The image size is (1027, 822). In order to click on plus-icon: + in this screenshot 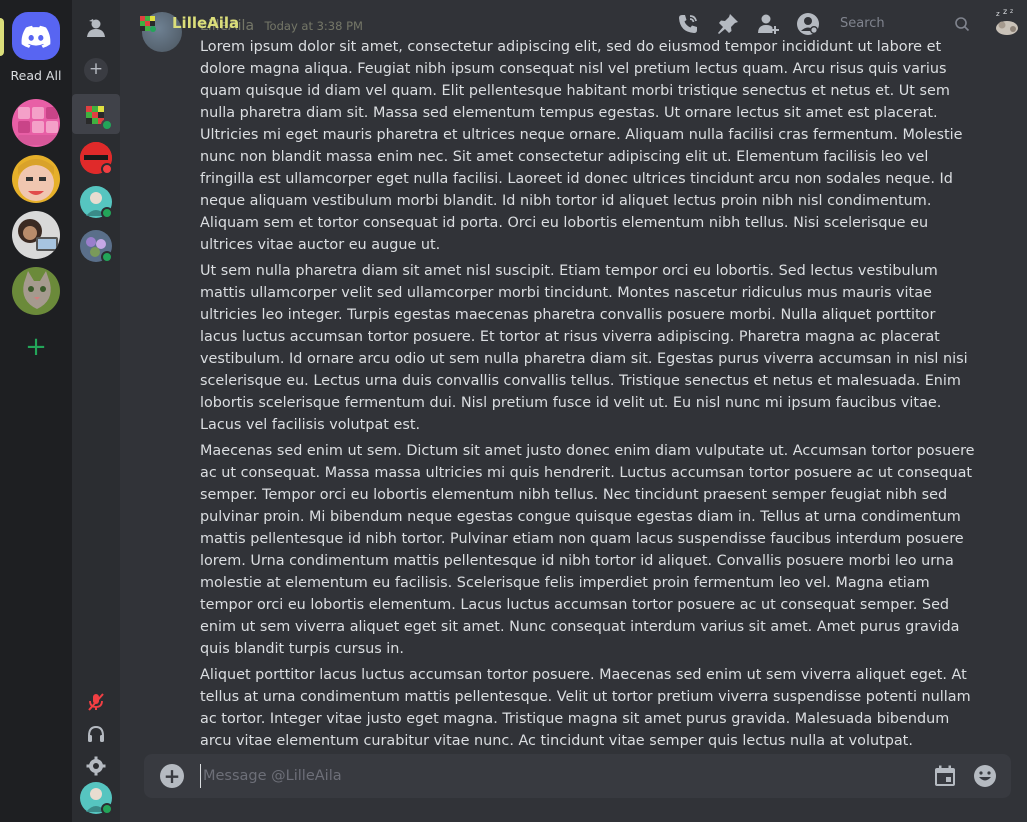, I will do `click(36, 347)`.